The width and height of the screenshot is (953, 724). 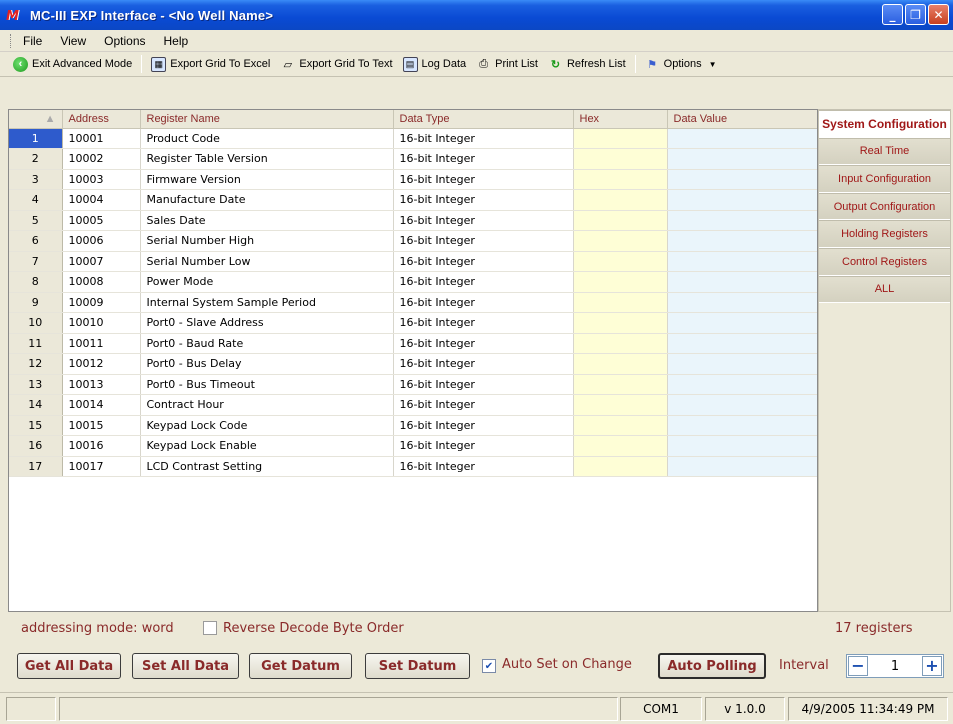 I want to click on row-number: 1, so click(x=36, y=138).